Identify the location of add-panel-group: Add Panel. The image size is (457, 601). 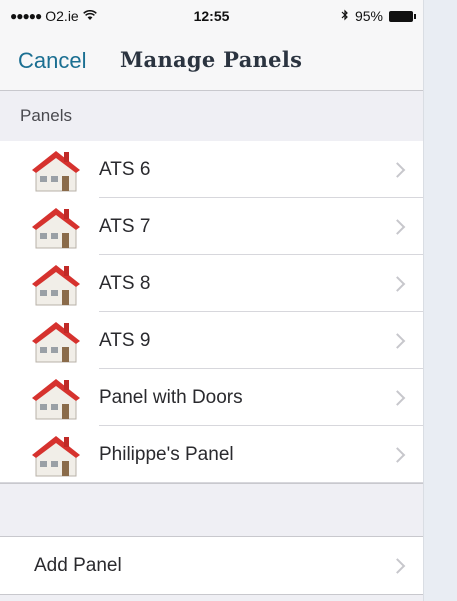
(211, 565).